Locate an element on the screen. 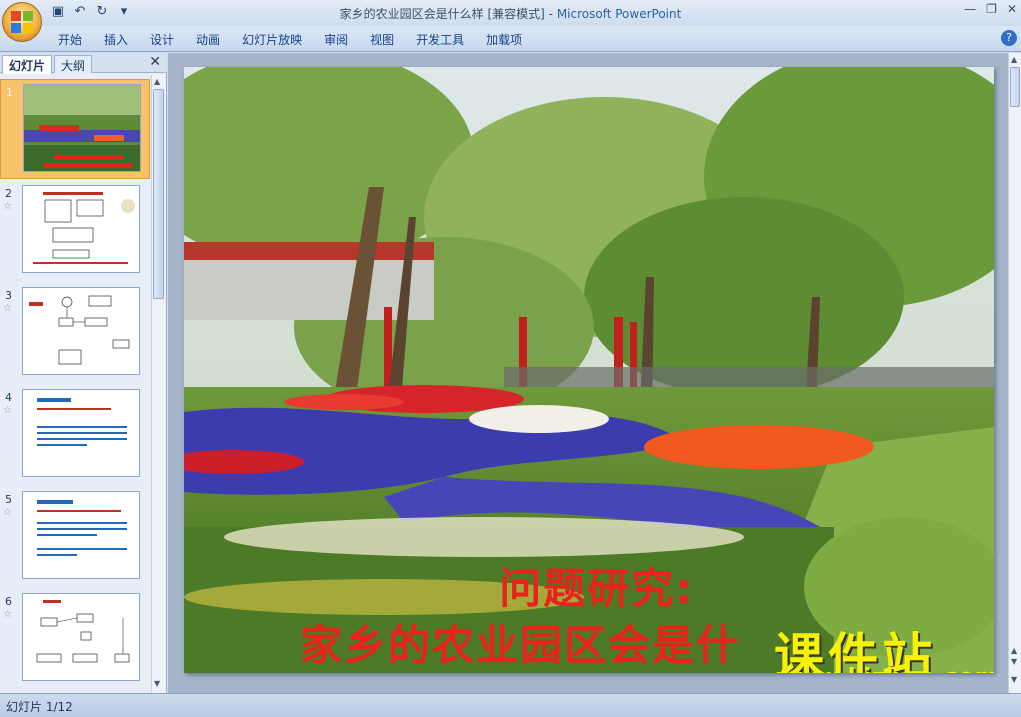  tab-developer: 开发工具 is located at coordinates (440, 39).